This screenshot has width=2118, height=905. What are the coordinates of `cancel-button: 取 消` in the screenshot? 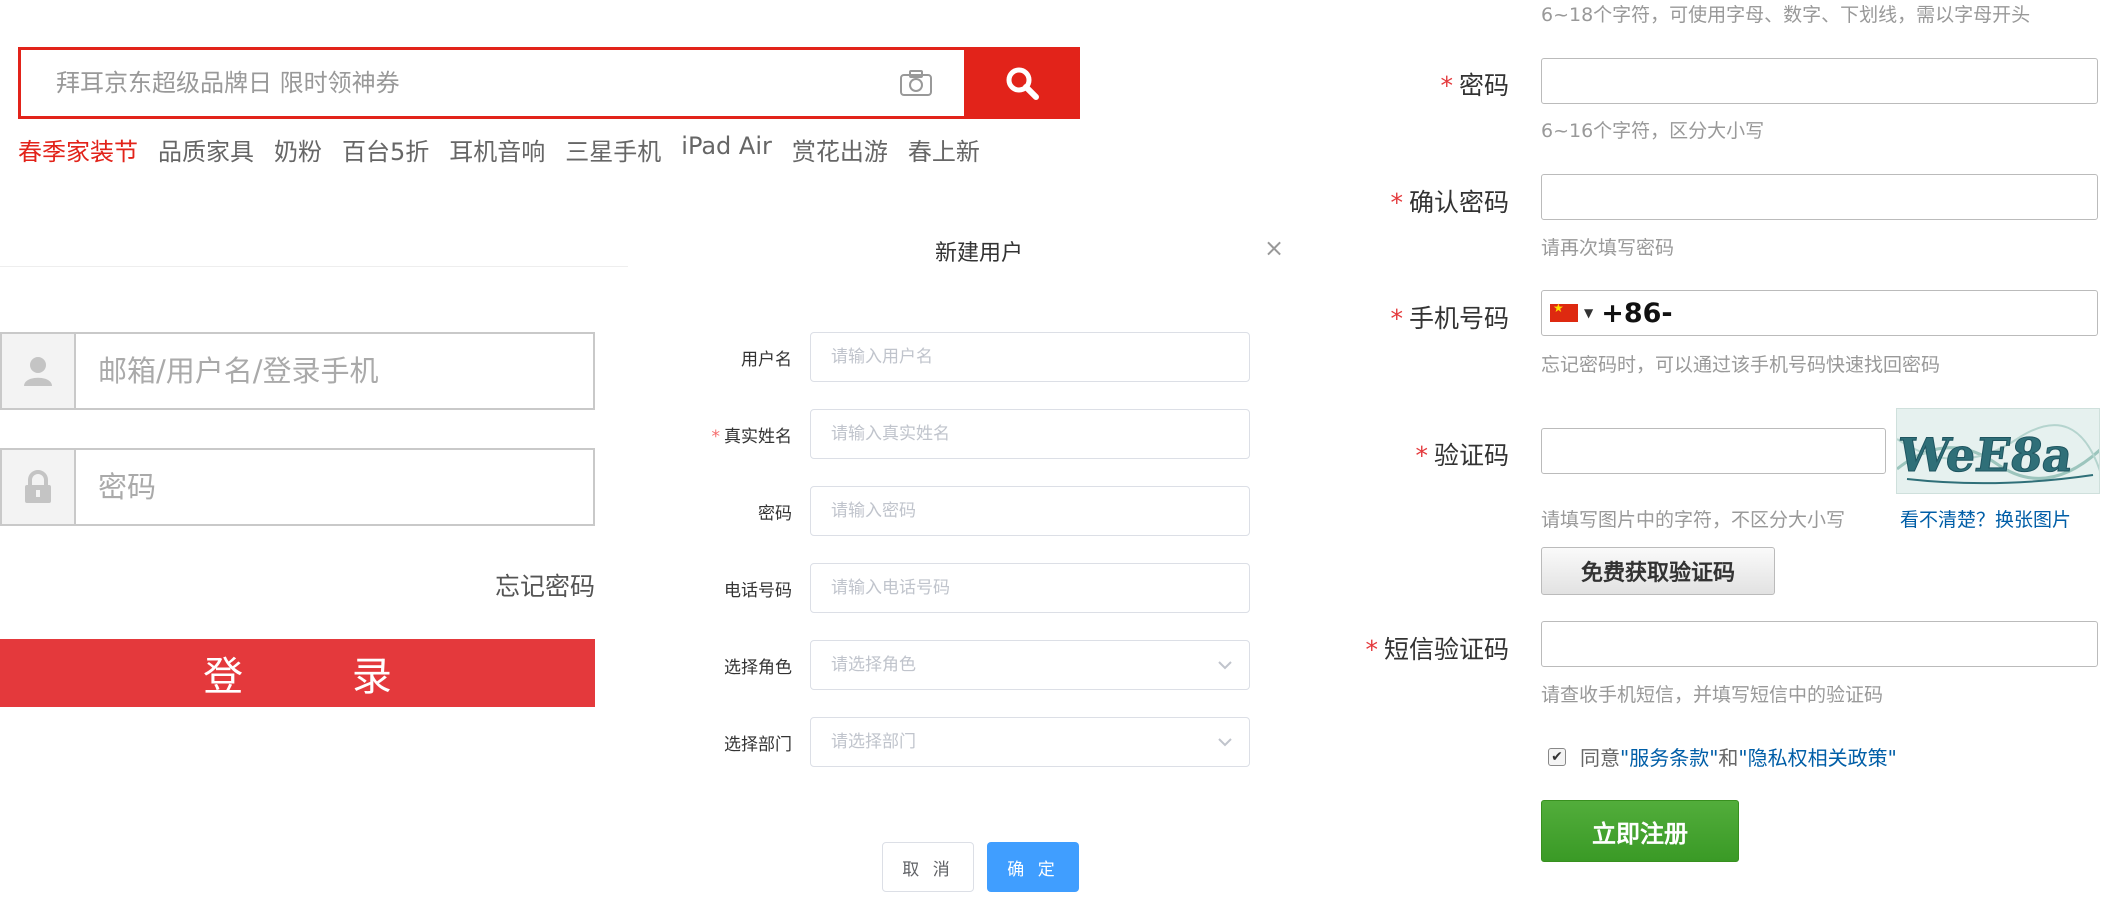 It's located at (928, 867).